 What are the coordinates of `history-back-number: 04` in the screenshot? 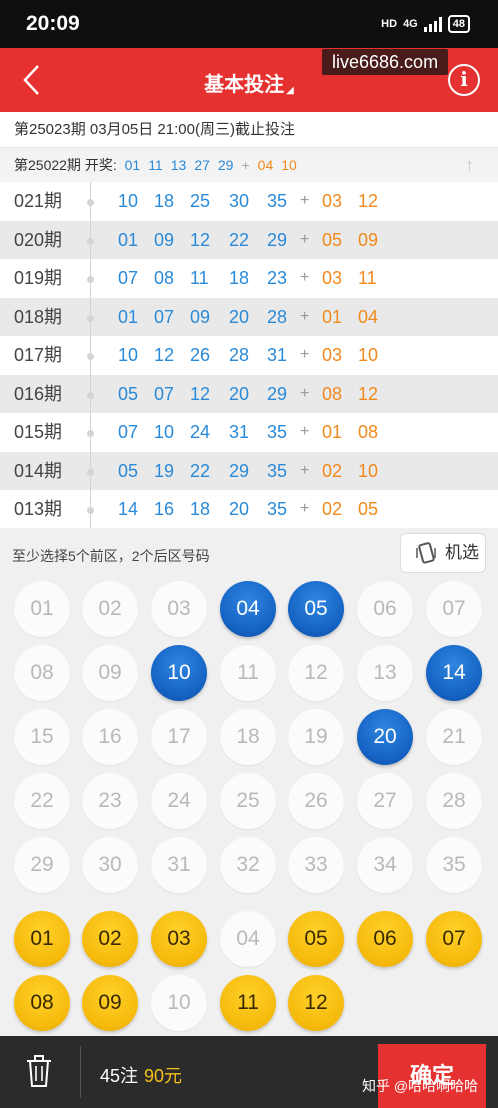 It's located at (368, 316).